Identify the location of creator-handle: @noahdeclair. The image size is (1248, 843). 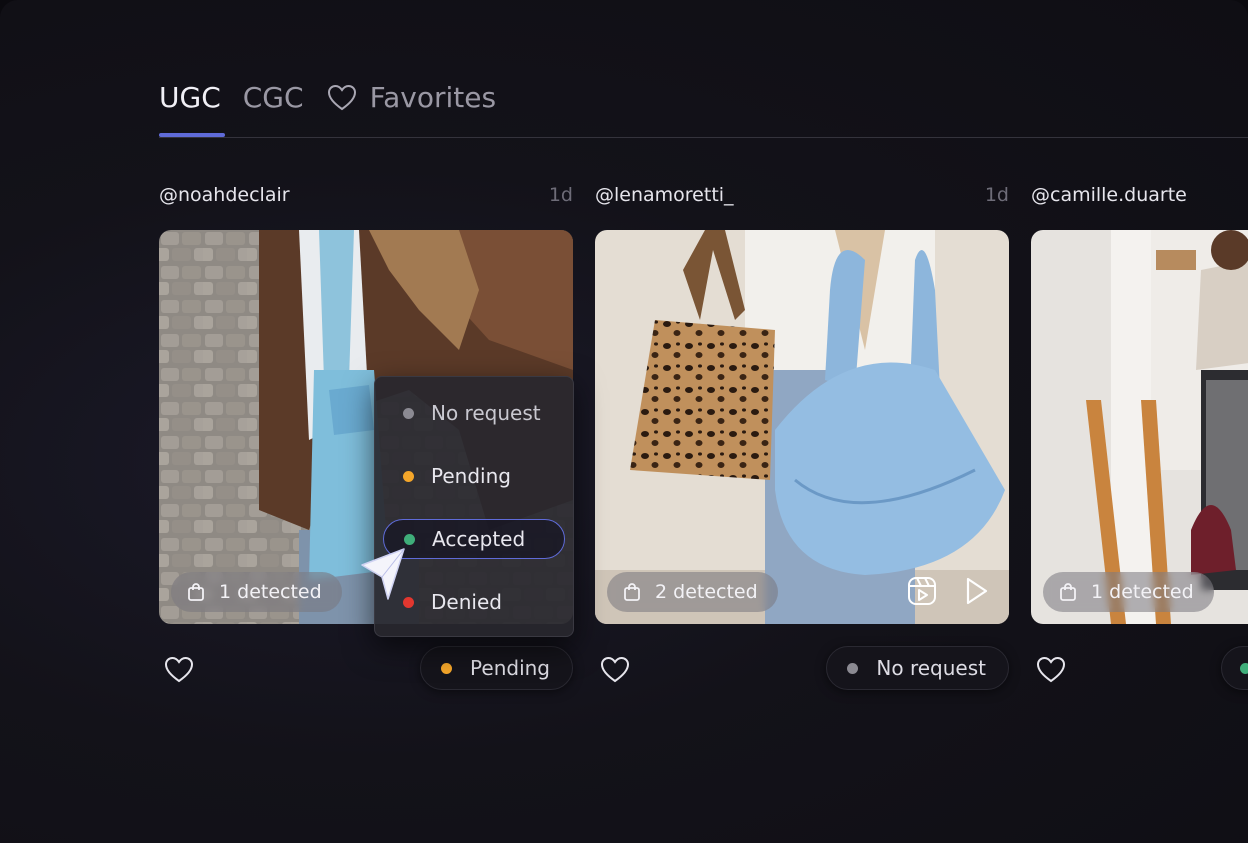
(224, 195).